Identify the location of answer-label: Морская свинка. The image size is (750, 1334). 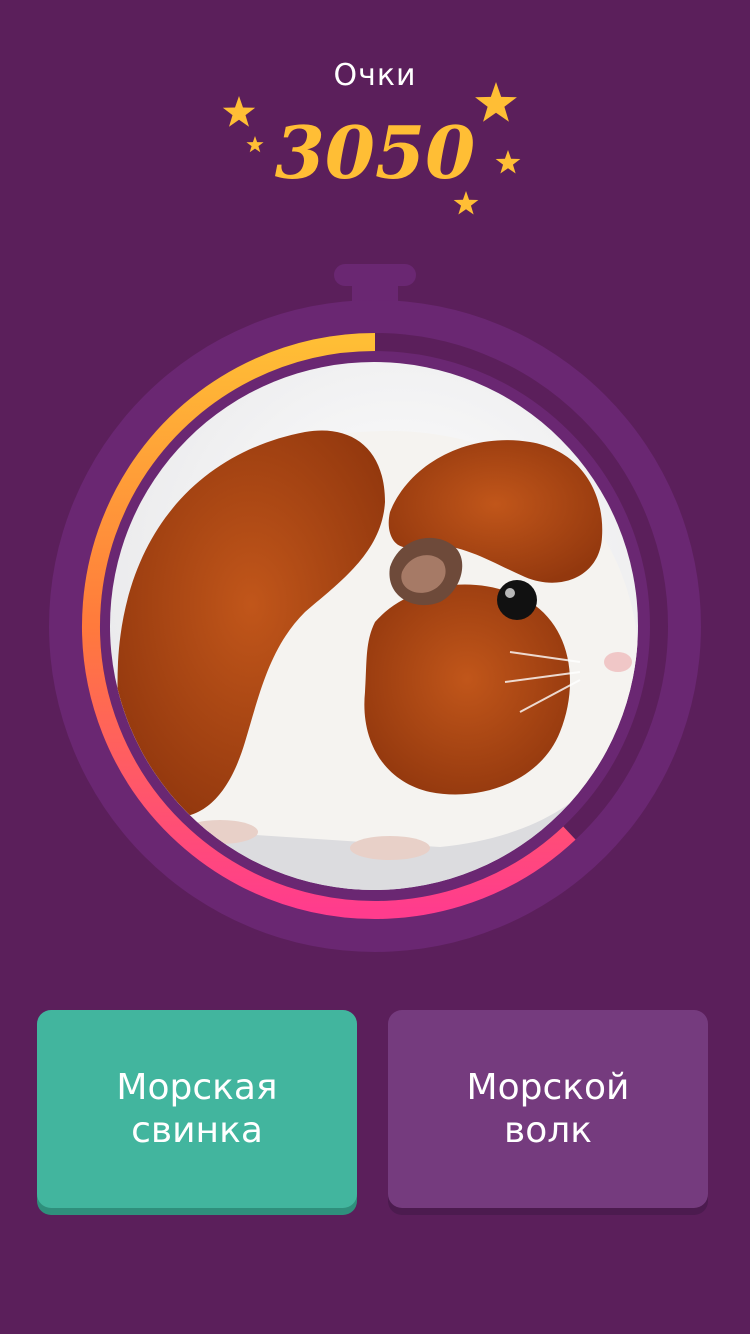
(197, 1109).